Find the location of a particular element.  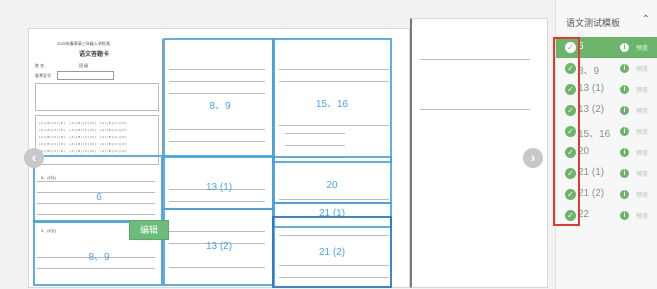

instructions-box is located at coordinates (97, 97).